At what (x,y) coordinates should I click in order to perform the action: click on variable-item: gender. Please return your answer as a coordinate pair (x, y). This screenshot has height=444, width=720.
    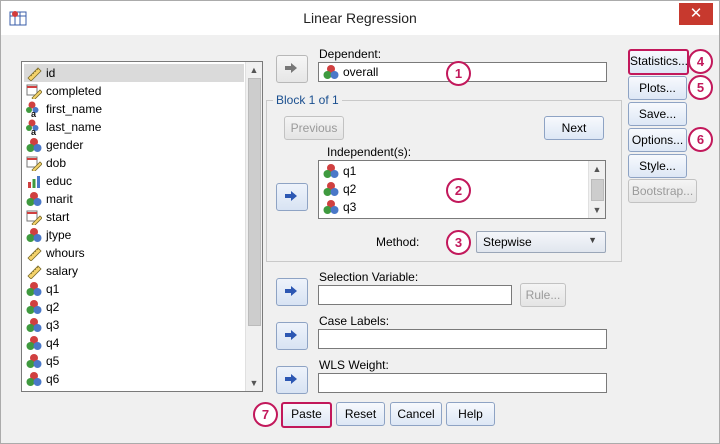
    Looking at the image, I should click on (134, 145).